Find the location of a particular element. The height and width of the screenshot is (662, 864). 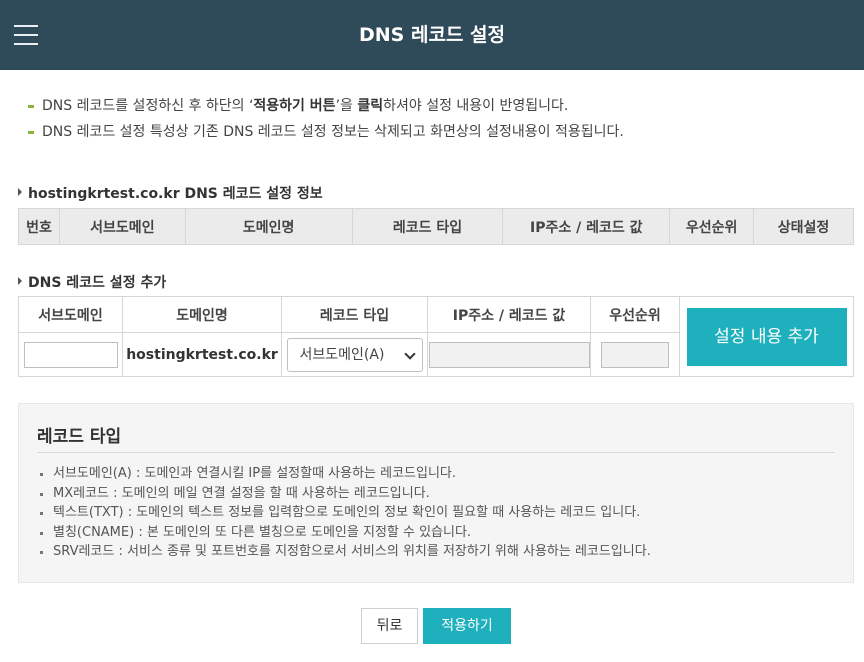

domain-name-text: hostingkrtest.co.kr is located at coordinates (202, 354).